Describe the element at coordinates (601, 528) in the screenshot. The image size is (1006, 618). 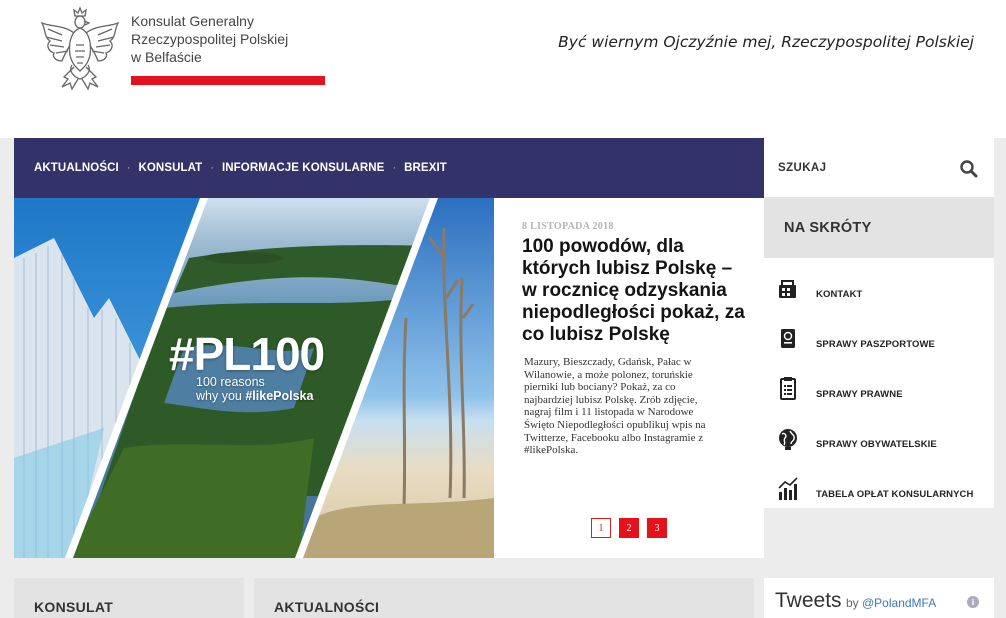
I see `slider-page-1: 1` at that location.